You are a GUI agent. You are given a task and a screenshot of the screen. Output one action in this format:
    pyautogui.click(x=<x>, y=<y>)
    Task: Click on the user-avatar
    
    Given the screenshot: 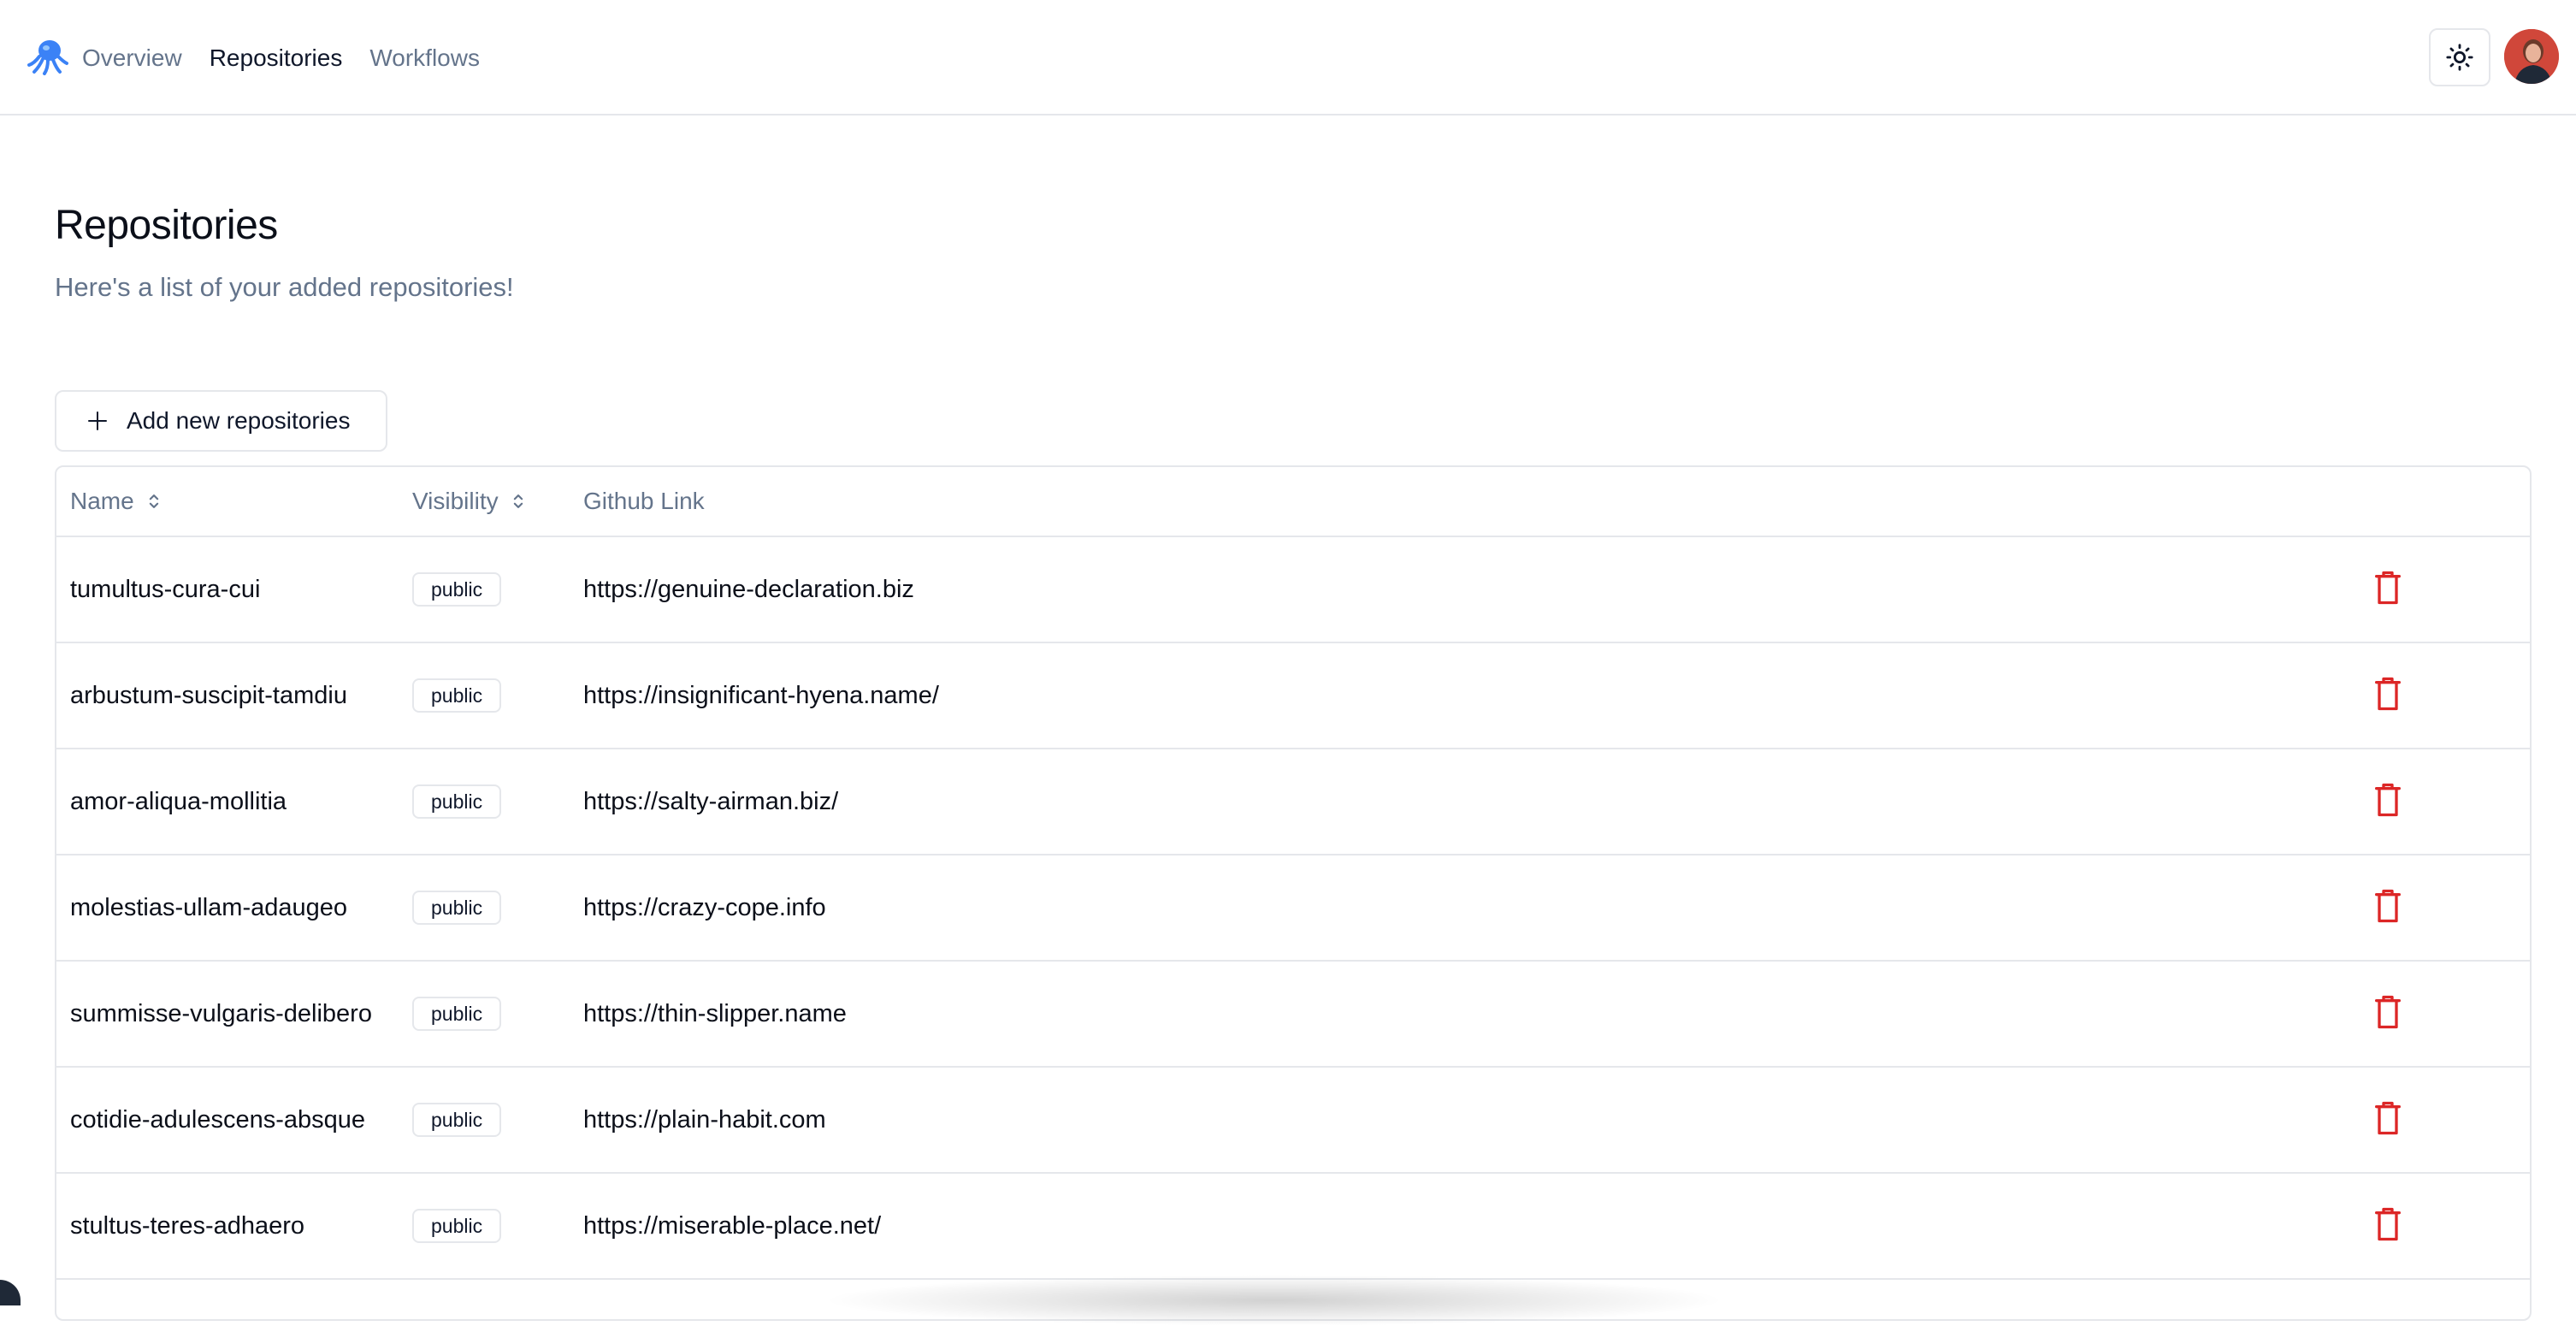 What is the action you would take?
    pyautogui.click(x=2531, y=57)
    